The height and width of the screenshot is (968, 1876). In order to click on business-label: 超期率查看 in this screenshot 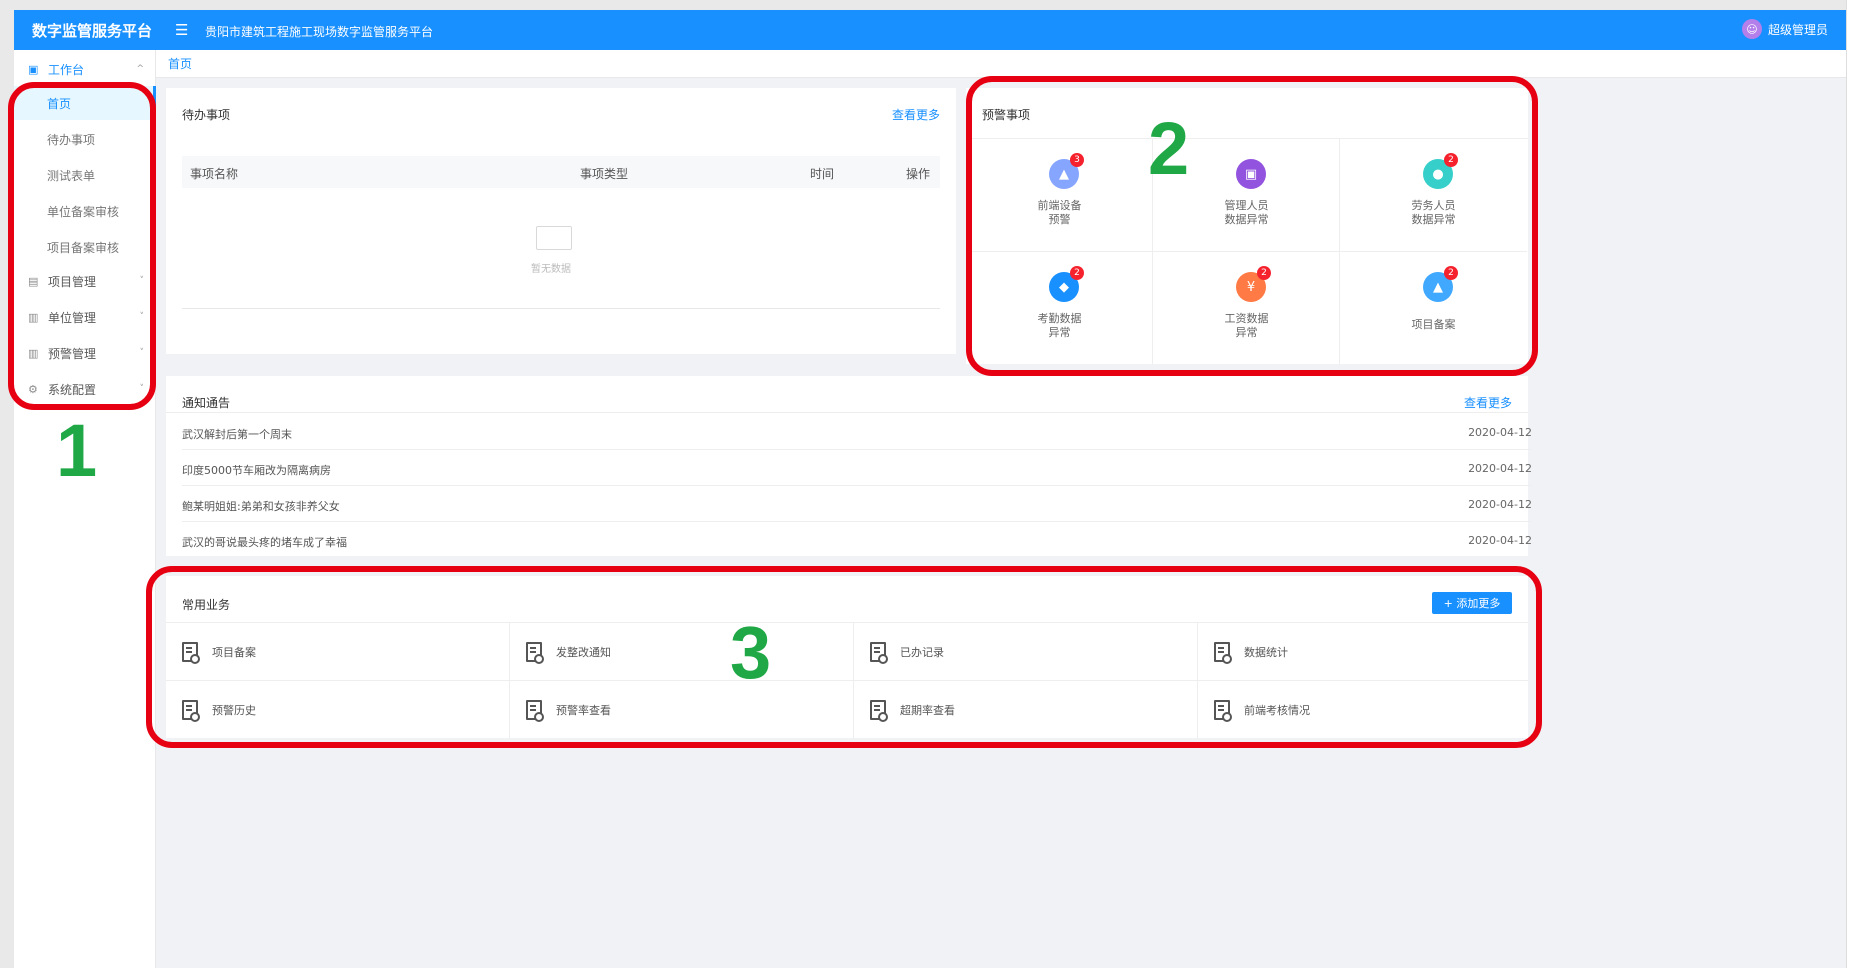, I will do `click(927, 710)`.